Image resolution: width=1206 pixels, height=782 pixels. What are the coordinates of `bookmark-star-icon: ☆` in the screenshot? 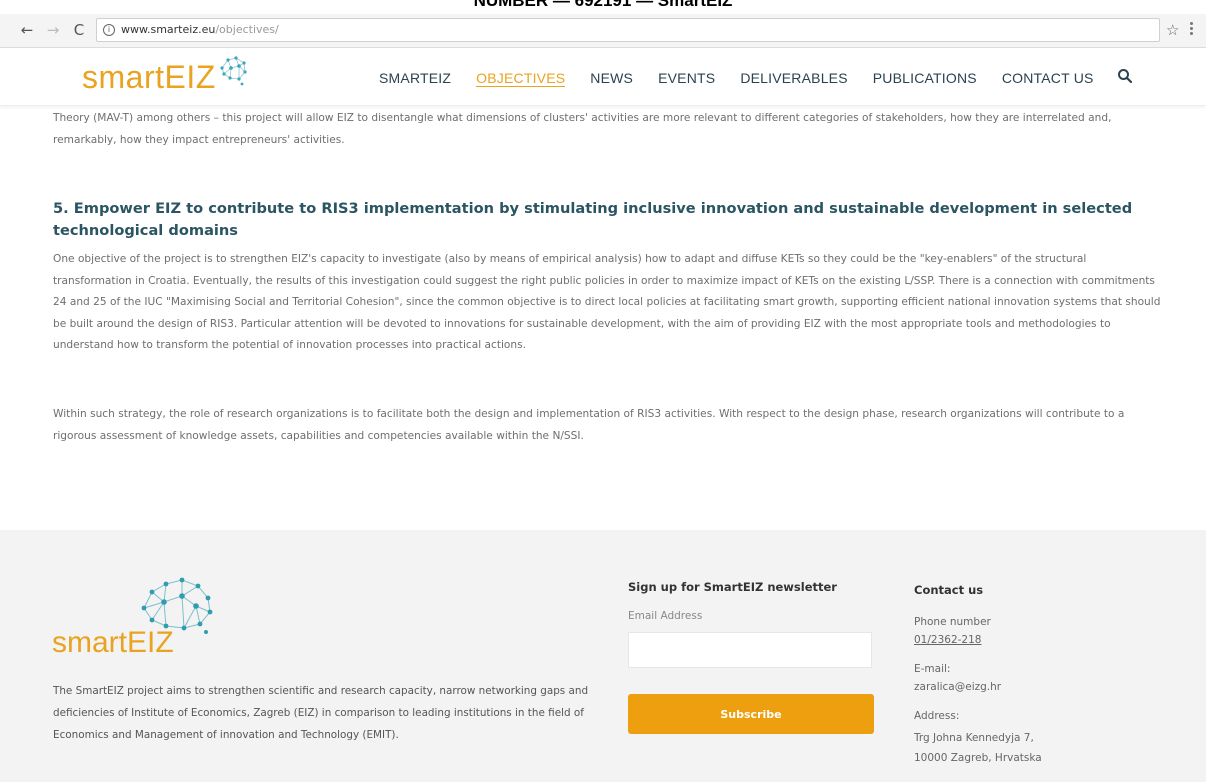 It's located at (1172, 30).